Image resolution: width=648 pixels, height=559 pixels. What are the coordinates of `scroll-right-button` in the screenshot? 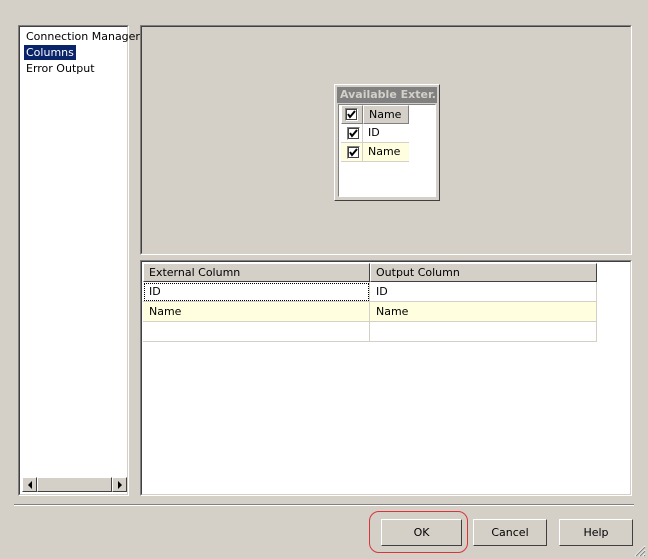 It's located at (119, 484).